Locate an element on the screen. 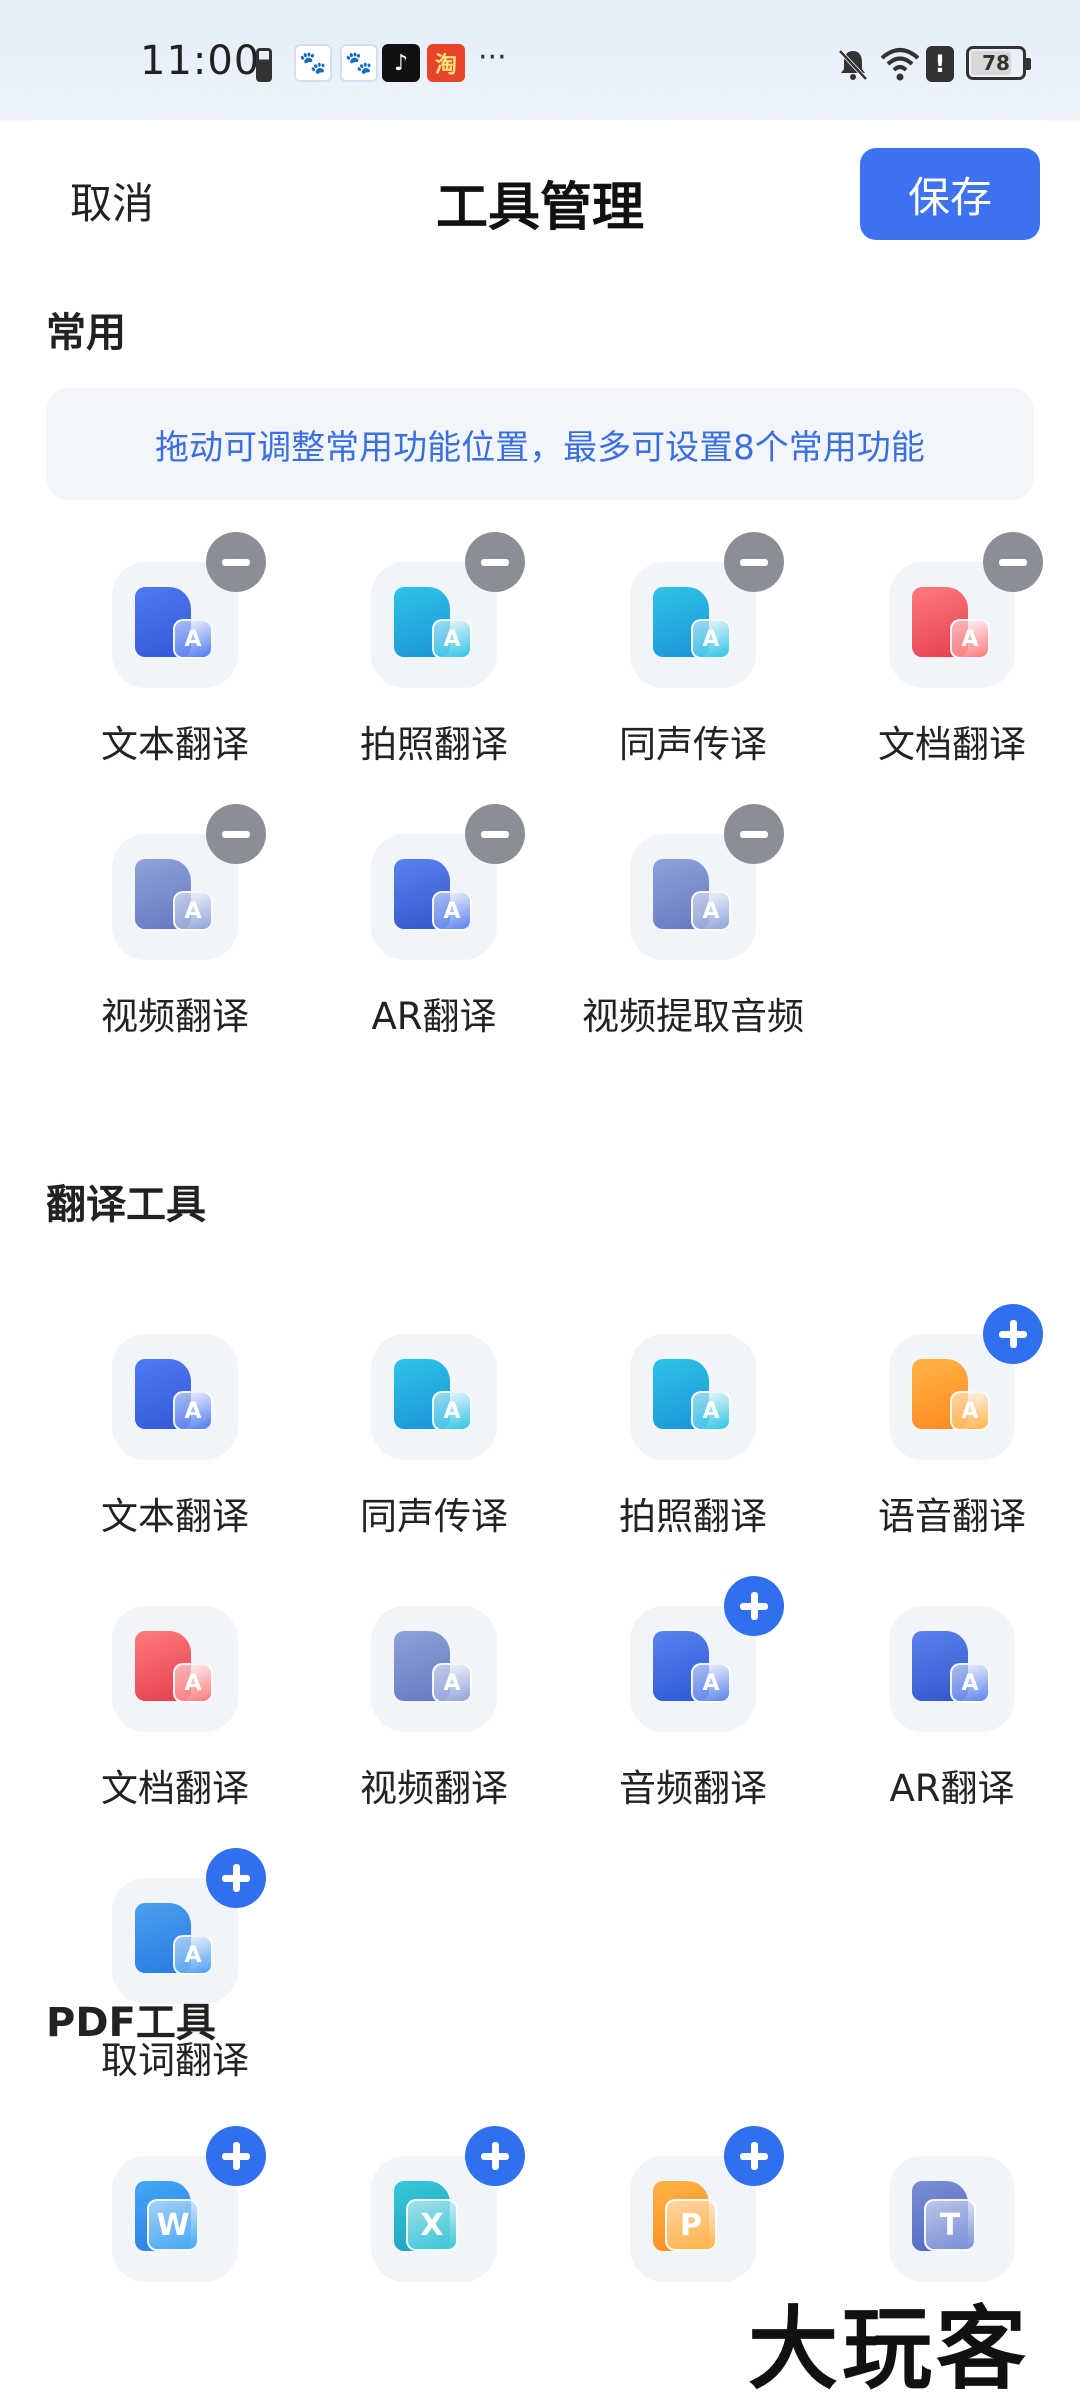  wifi-icon is located at coordinates (900, 64).